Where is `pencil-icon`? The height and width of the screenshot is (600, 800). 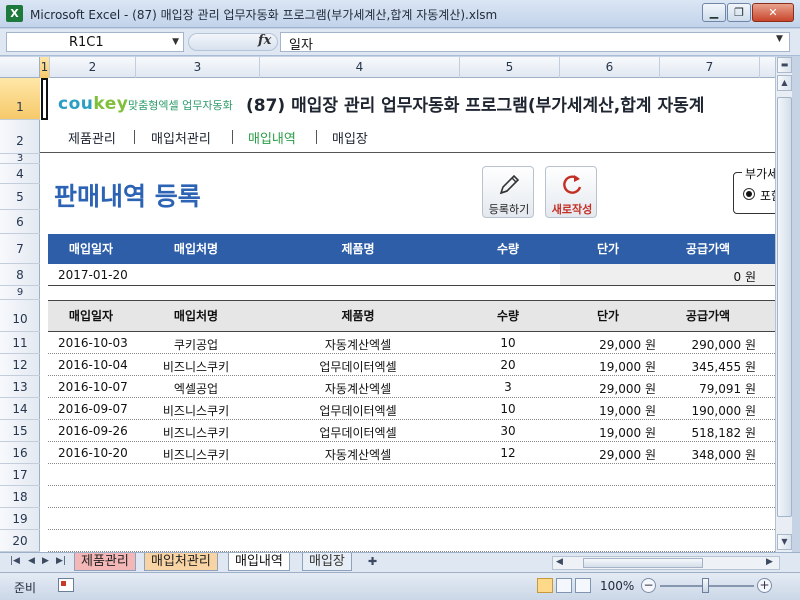 pencil-icon is located at coordinates (509, 184).